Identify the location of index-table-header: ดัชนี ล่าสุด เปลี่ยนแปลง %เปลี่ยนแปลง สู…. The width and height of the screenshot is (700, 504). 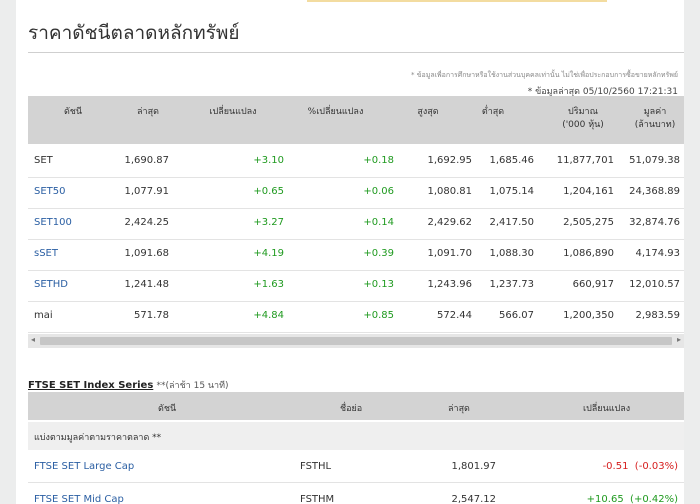
(356, 120).